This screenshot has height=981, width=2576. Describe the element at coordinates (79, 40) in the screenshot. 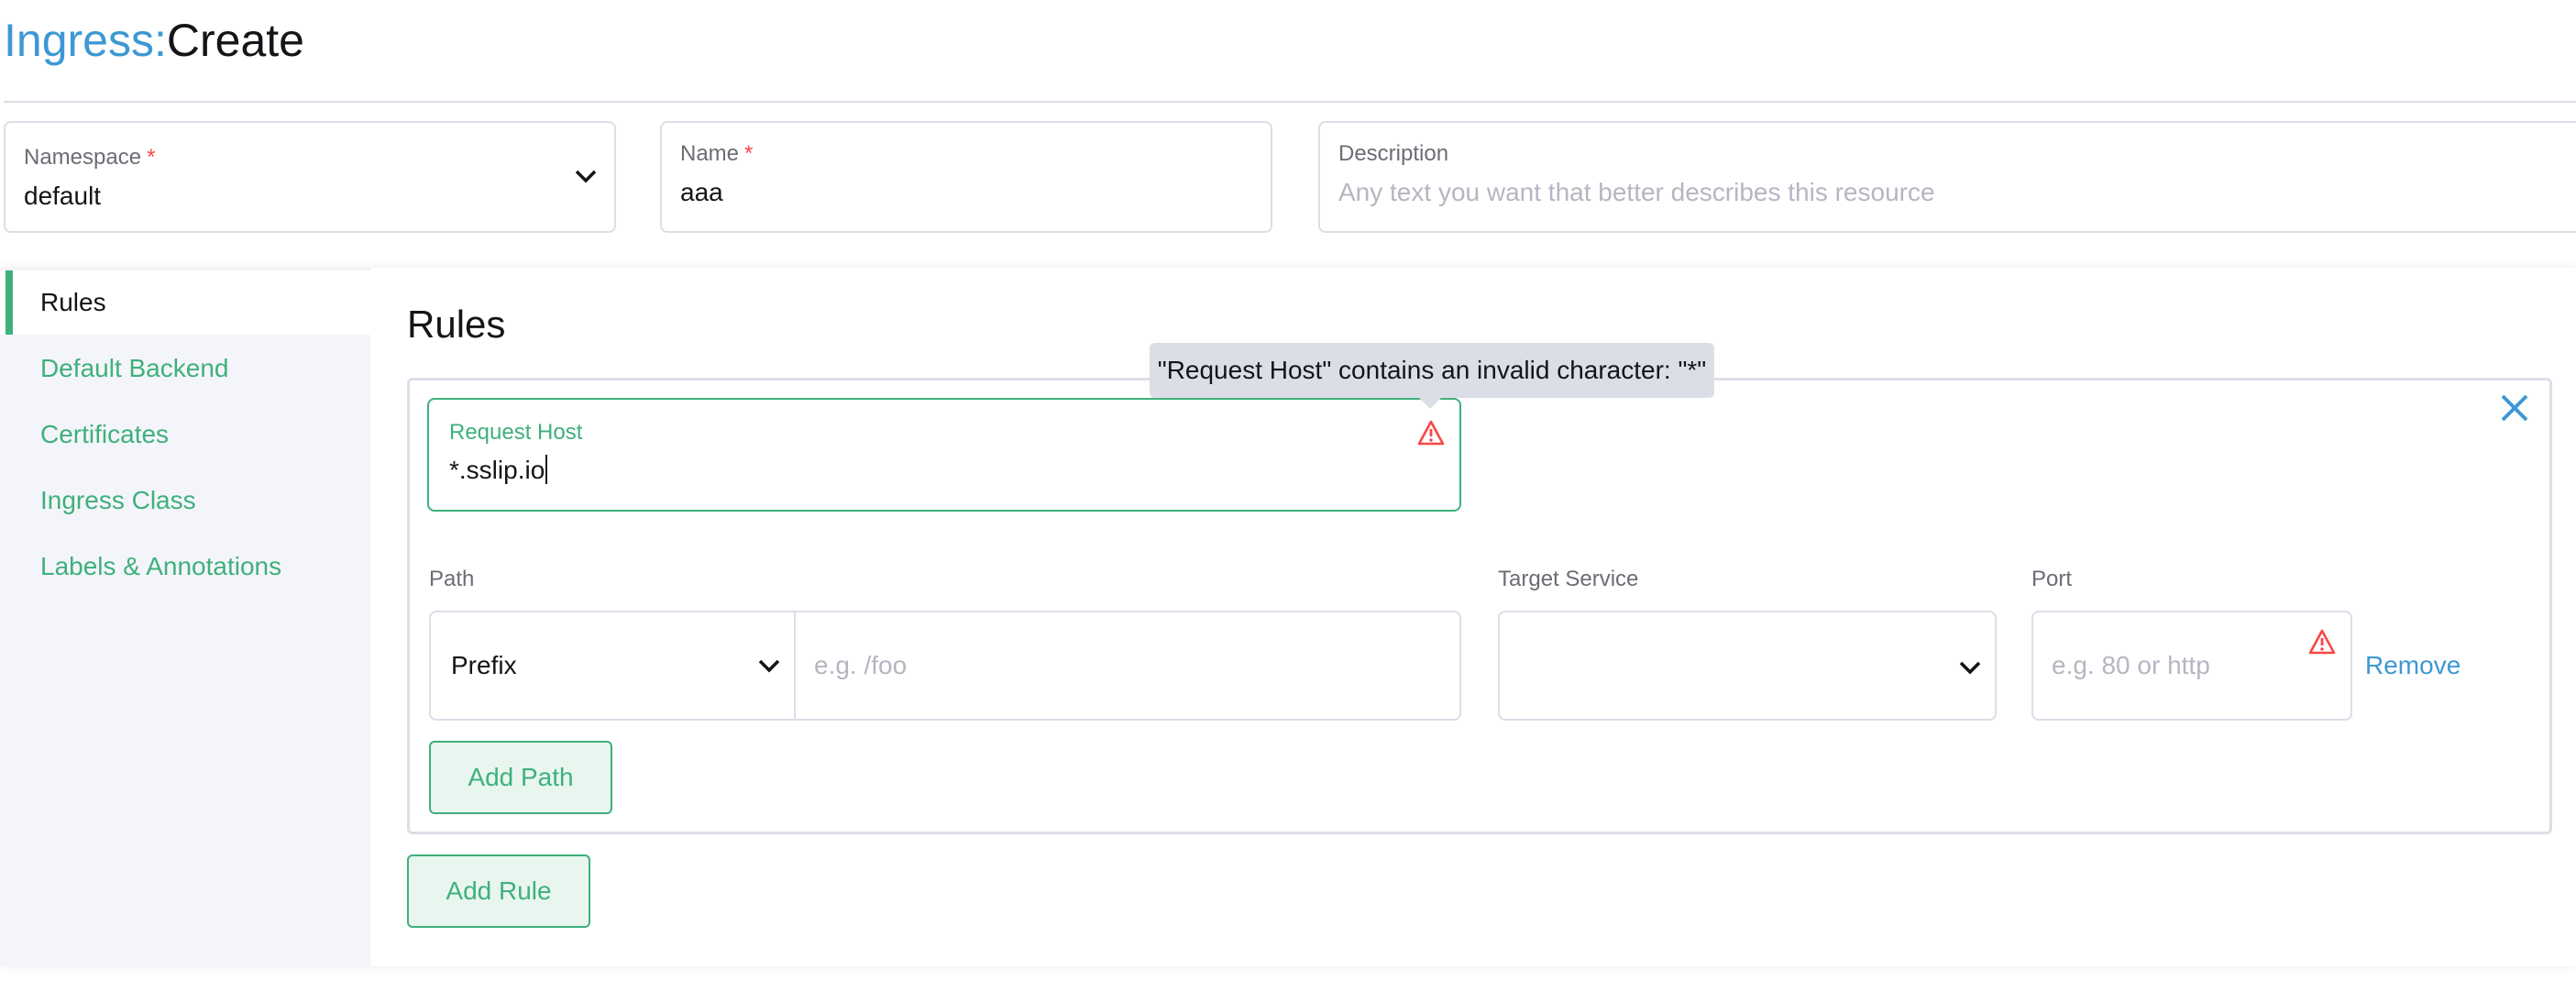

I see `breadcrumb-ingress: Ingress` at that location.